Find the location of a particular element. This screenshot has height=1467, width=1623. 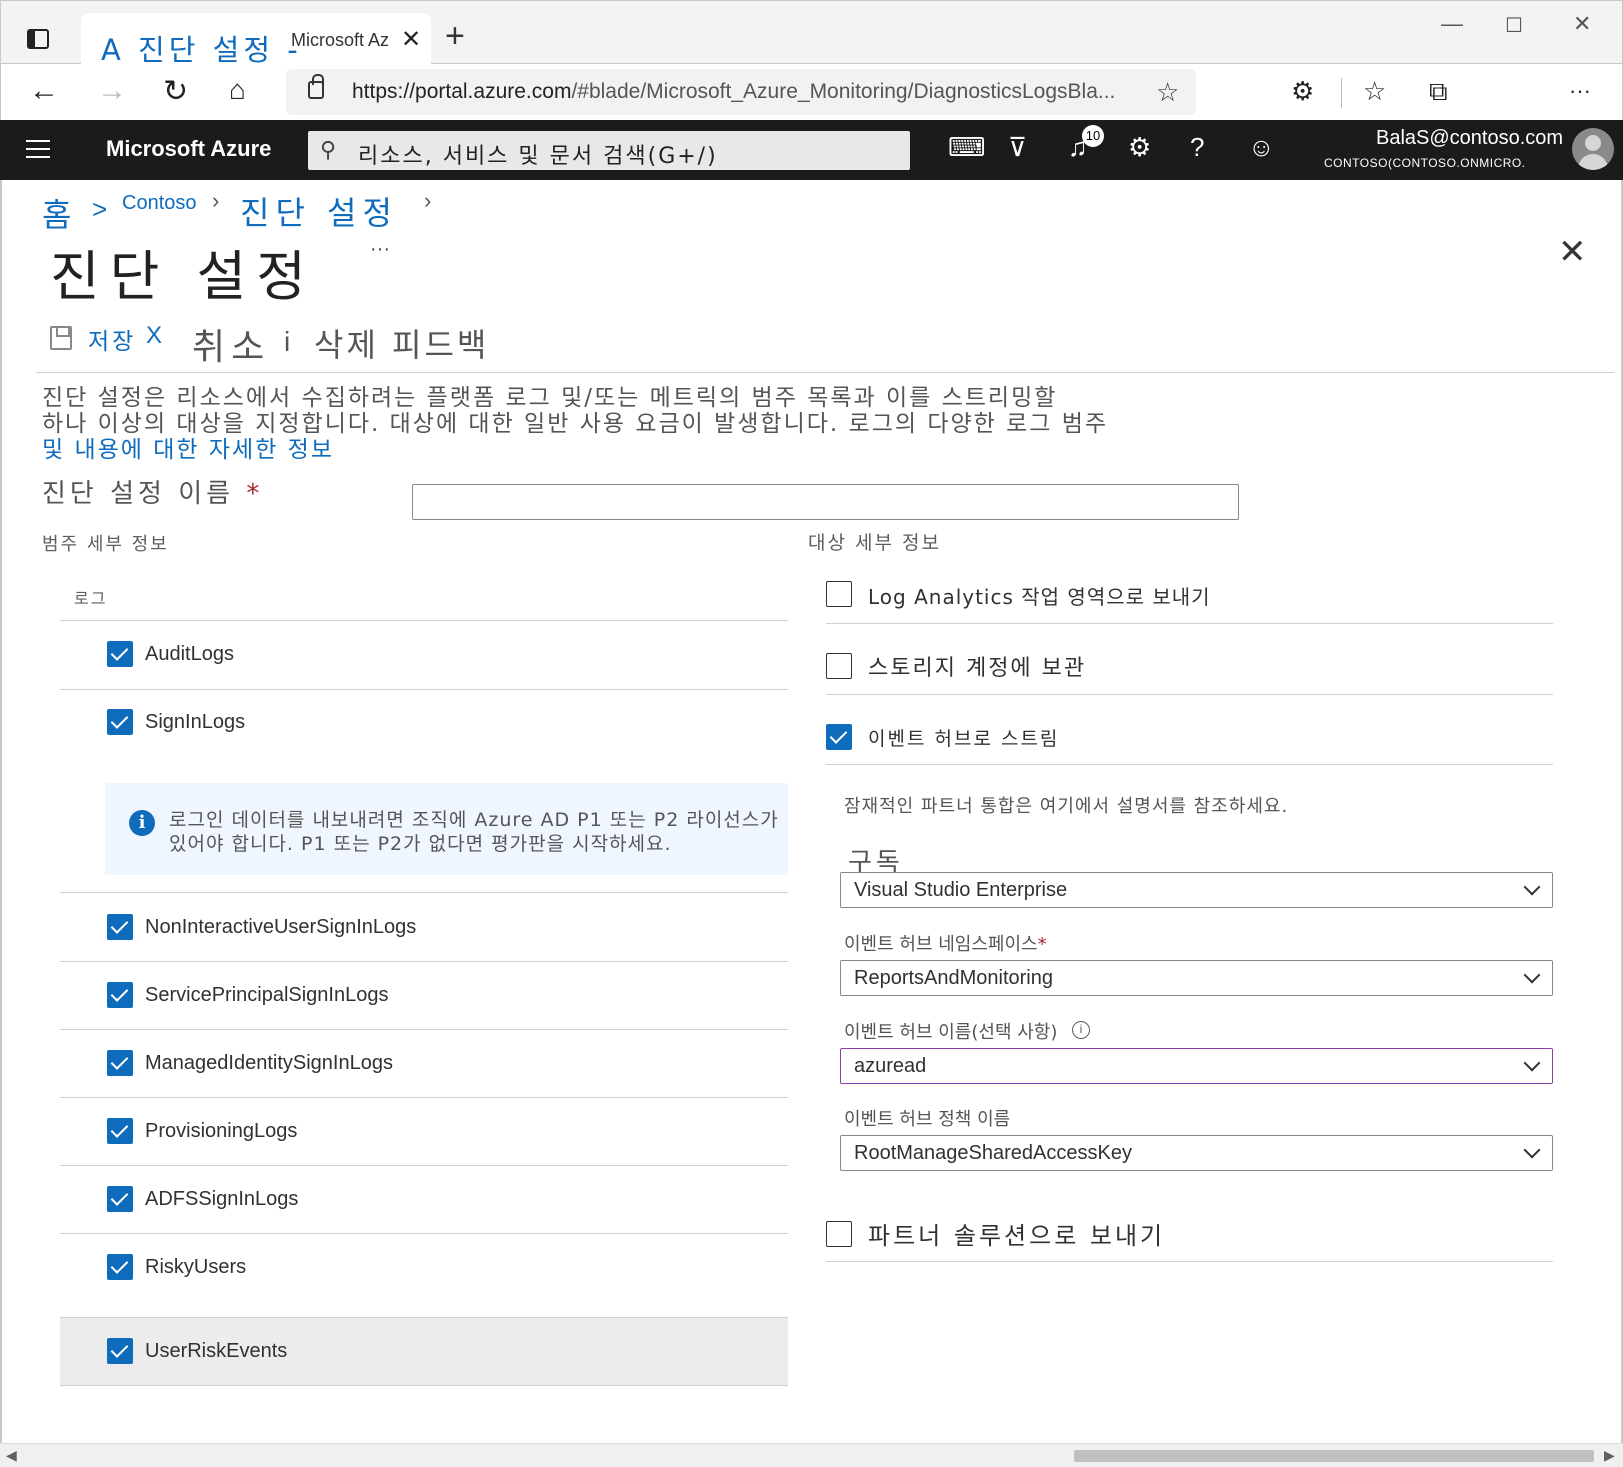

log-analytics-checkbox is located at coordinates (839, 594).